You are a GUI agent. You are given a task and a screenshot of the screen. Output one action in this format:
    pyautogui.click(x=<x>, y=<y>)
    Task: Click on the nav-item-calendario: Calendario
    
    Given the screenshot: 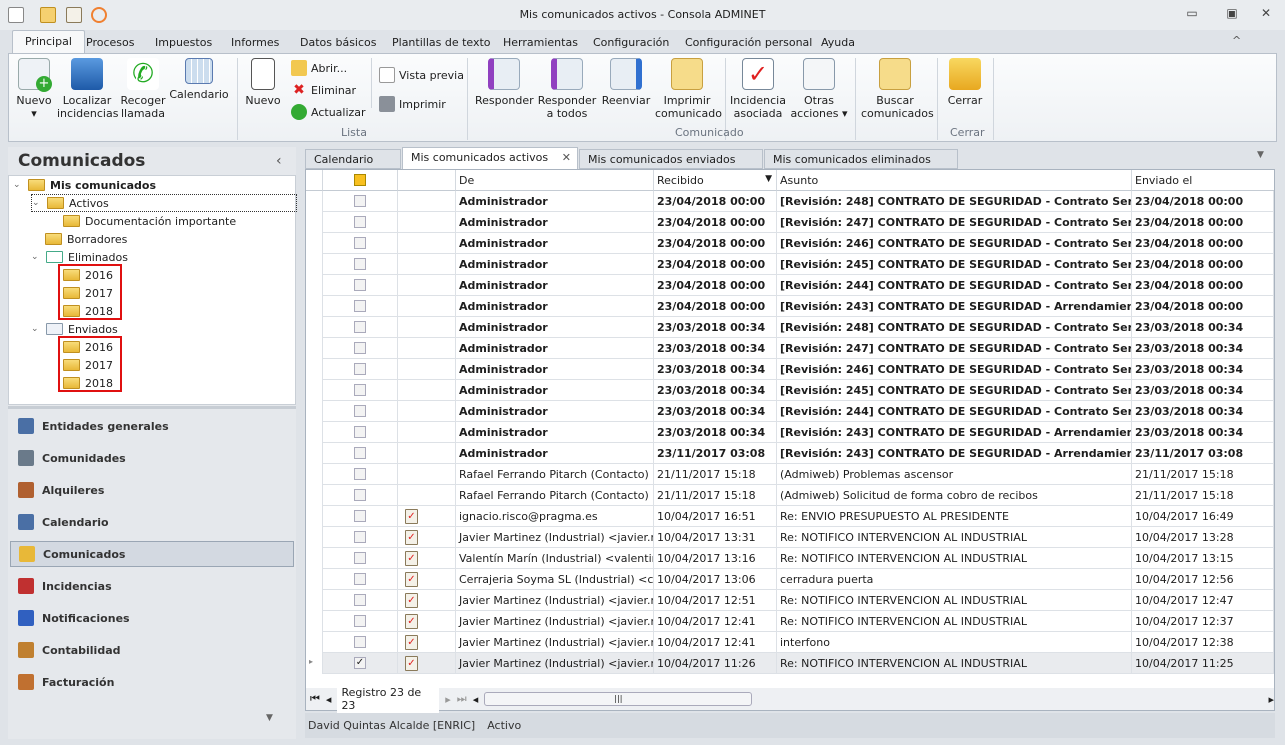 What is the action you would take?
    pyautogui.click(x=152, y=522)
    